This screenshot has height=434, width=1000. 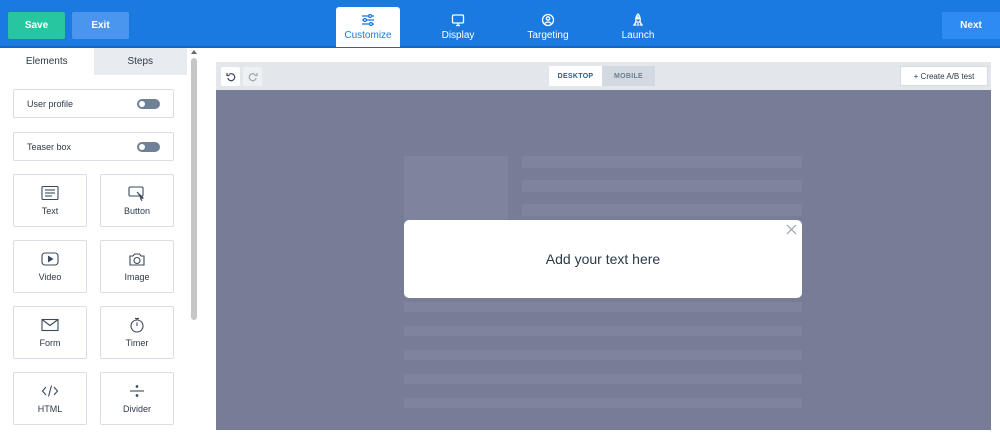 I want to click on element-image: Image, so click(x=137, y=266).